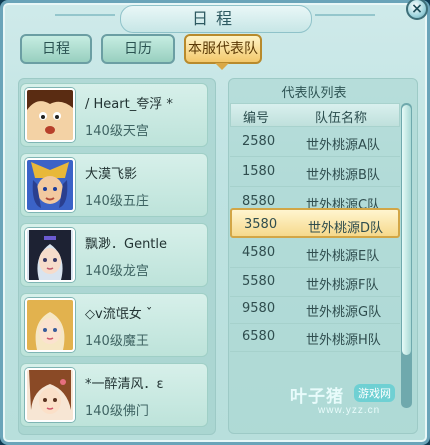  I want to click on member-level: 140级佛门, so click(117, 411).